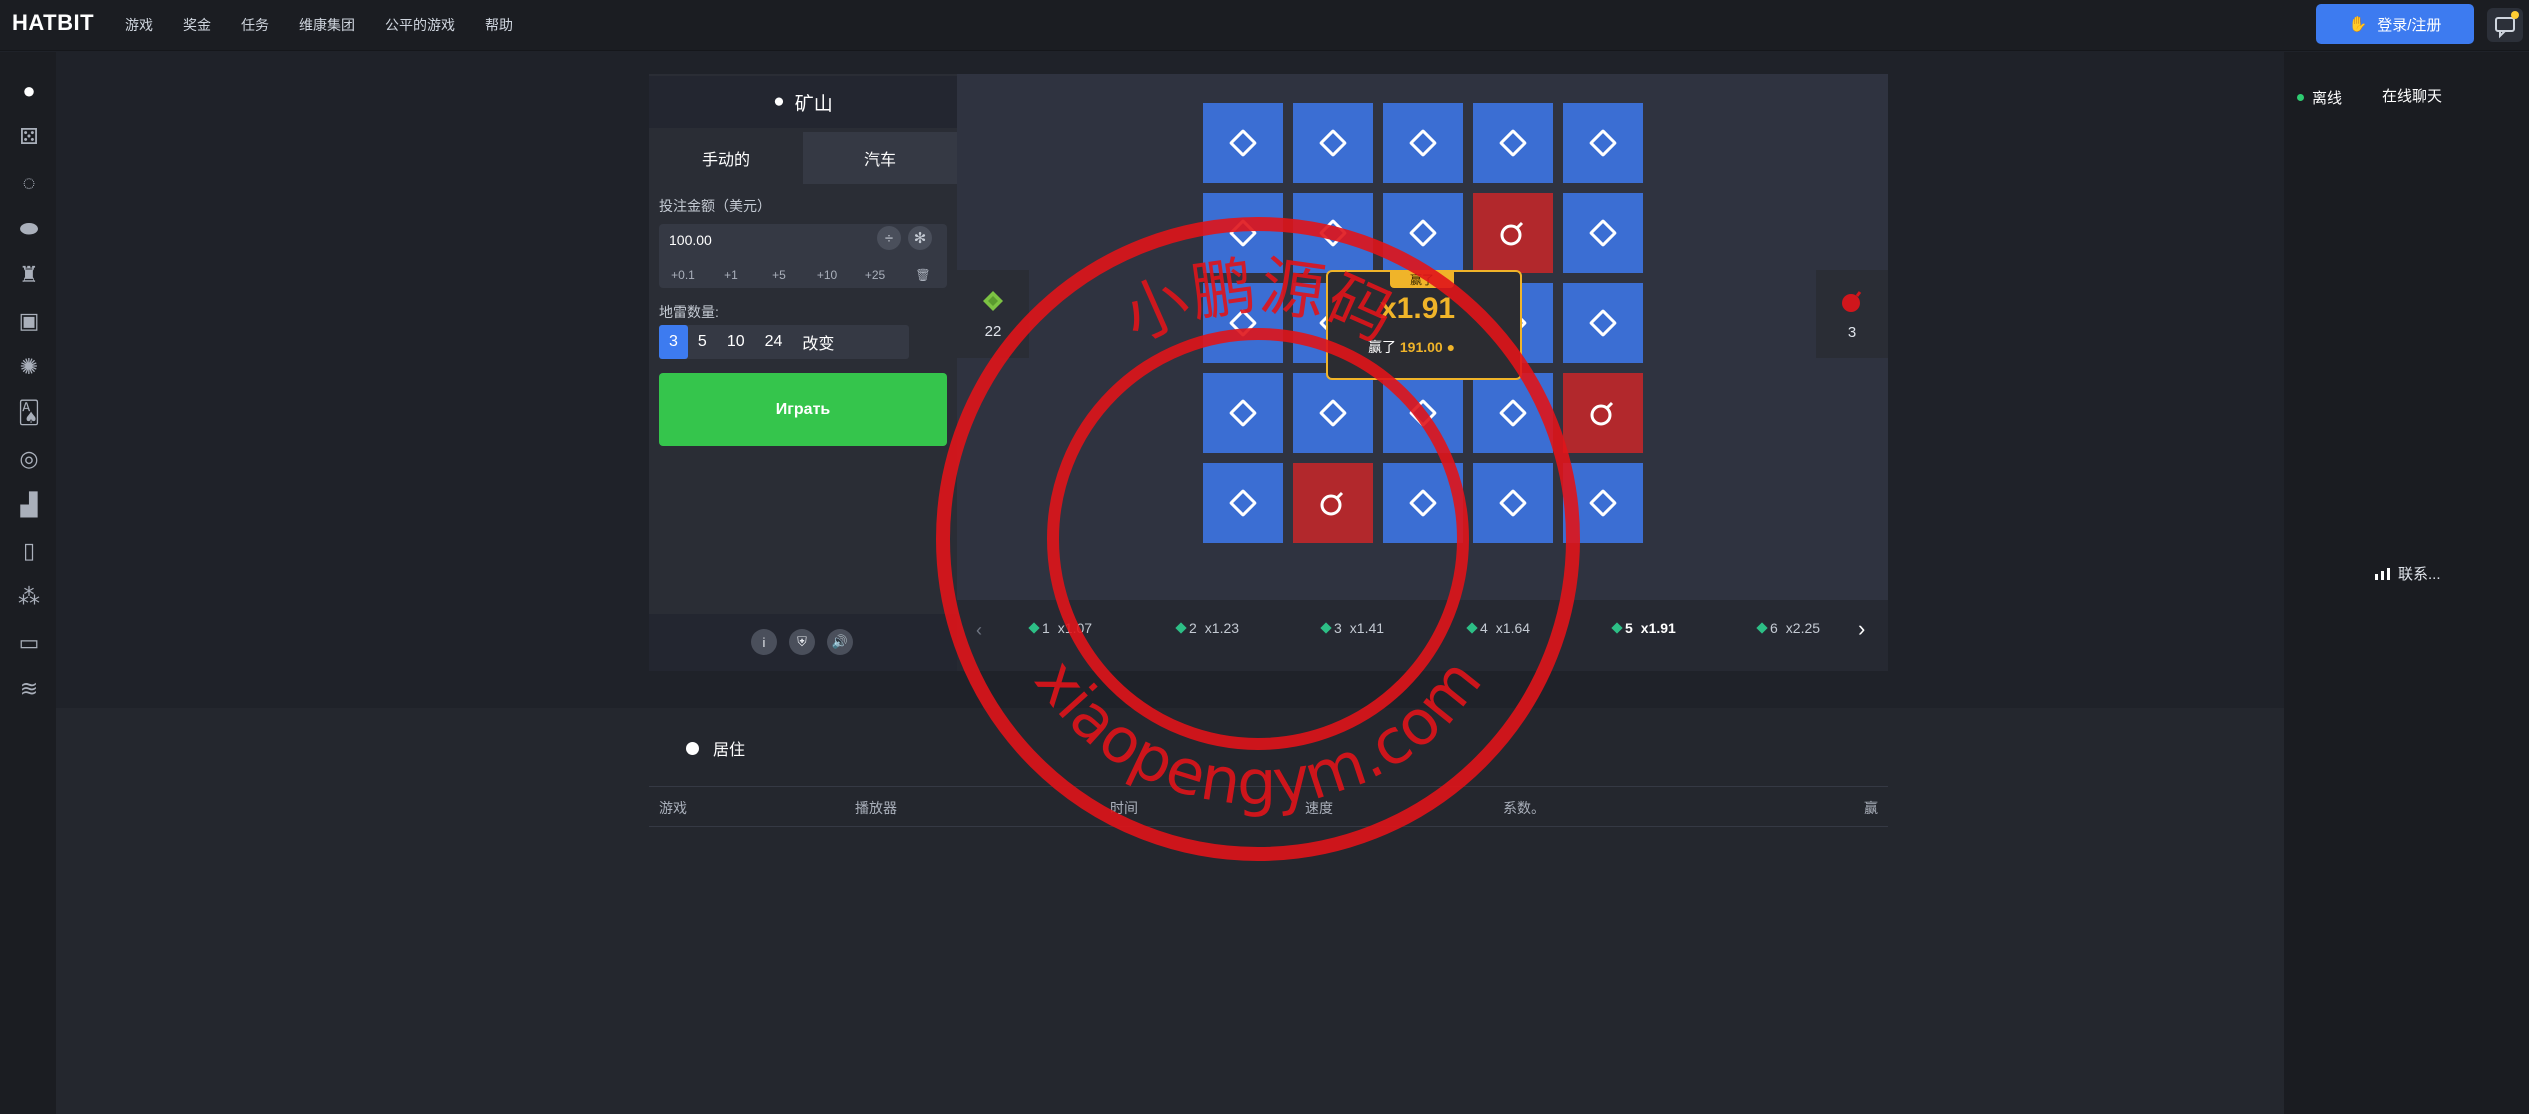 This screenshot has width=2529, height=1114. What do you see at coordinates (2382, 573) in the screenshot?
I see `signal-icon` at bounding box center [2382, 573].